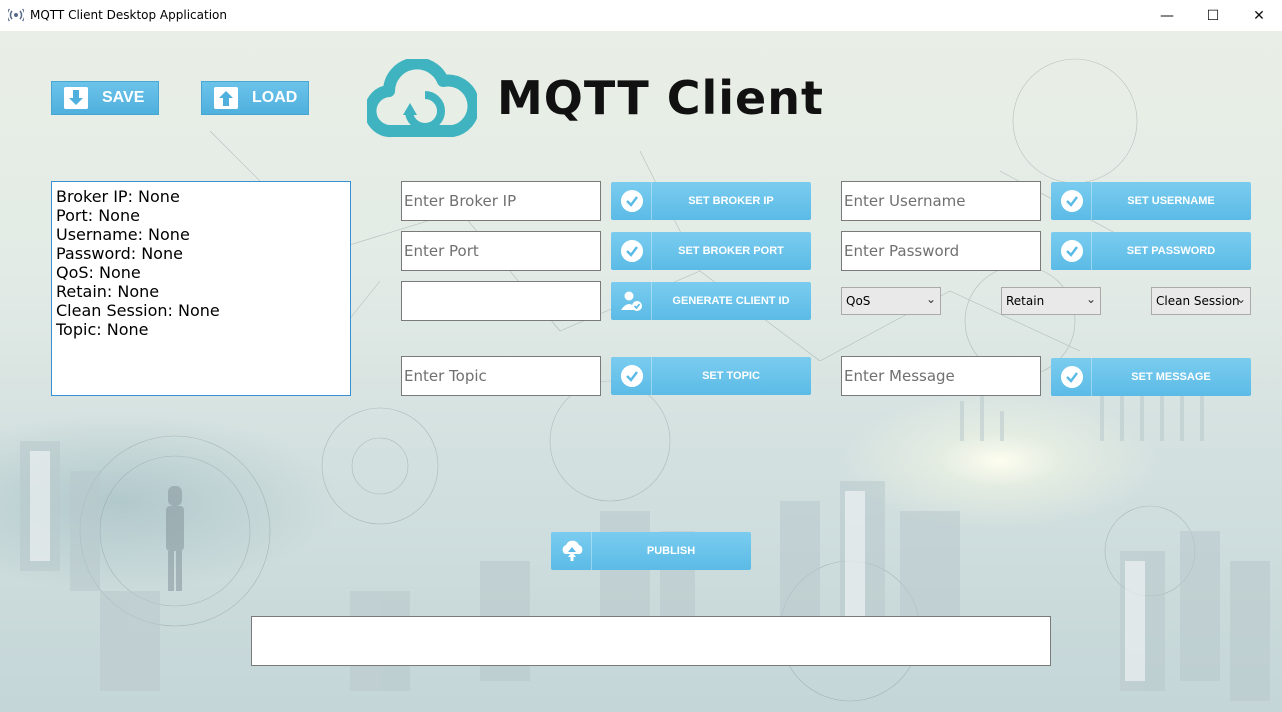 The height and width of the screenshot is (712, 1282). I want to click on port-input: Enter Port, so click(501, 251).